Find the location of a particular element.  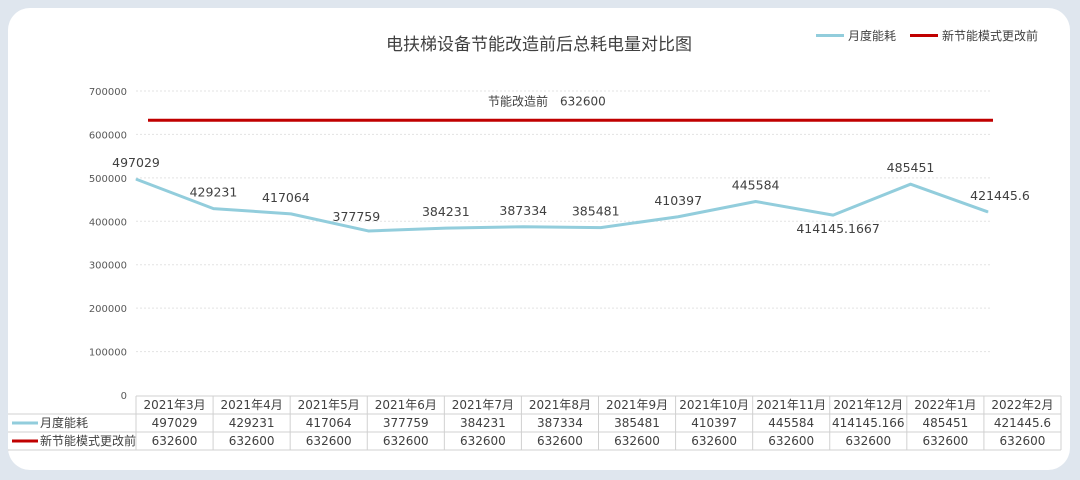

x-tick-label: 2022年2月 is located at coordinates (1022, 405).